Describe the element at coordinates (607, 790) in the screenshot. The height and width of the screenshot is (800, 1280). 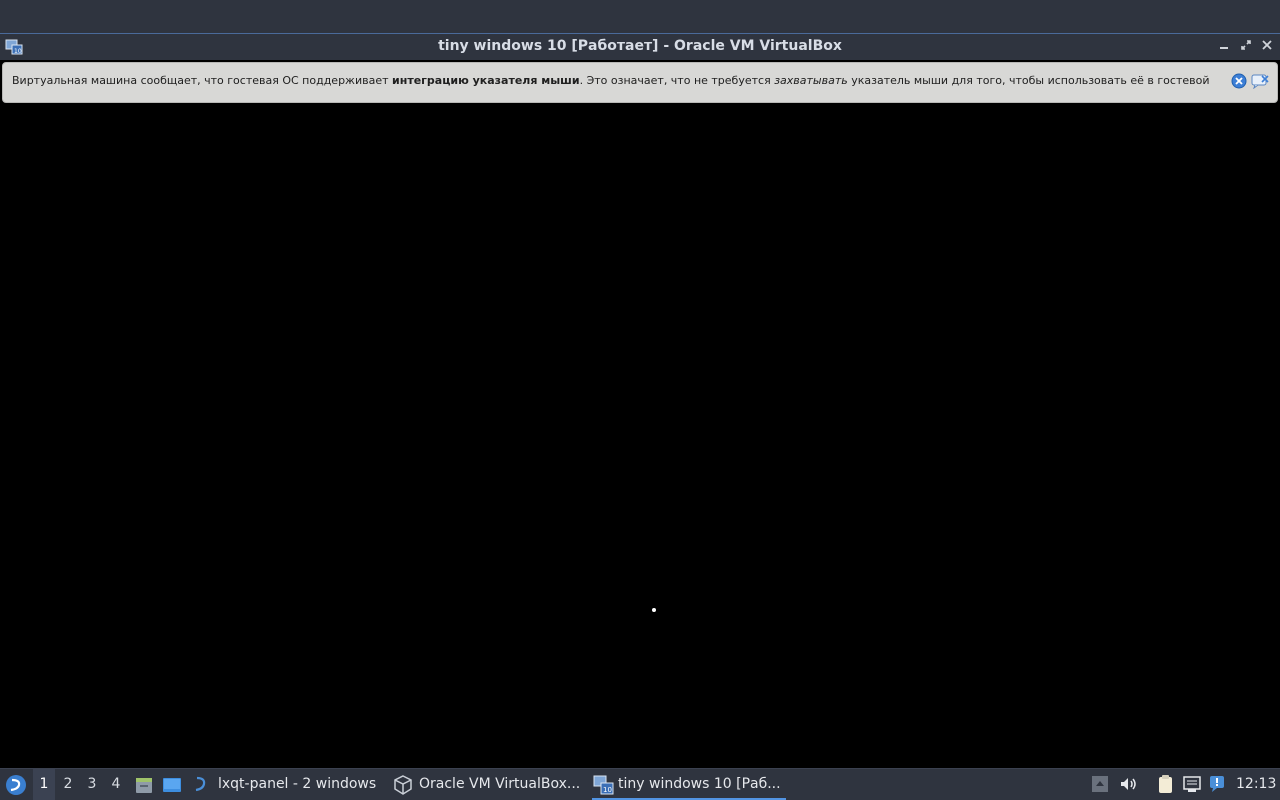
I see `svg-text: 10` at that location.